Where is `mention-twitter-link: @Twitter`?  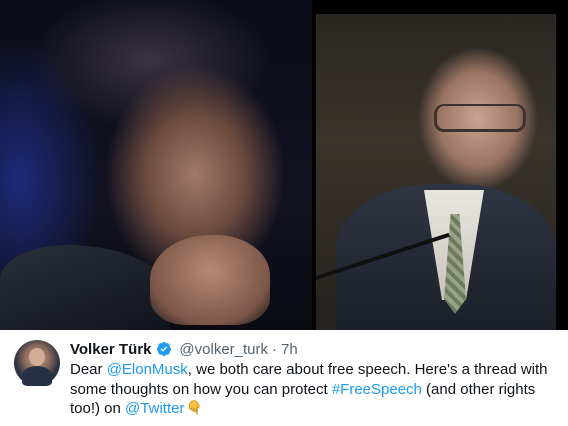
mention-twitter-link: @Twitter is located at coordinates (154, 408).